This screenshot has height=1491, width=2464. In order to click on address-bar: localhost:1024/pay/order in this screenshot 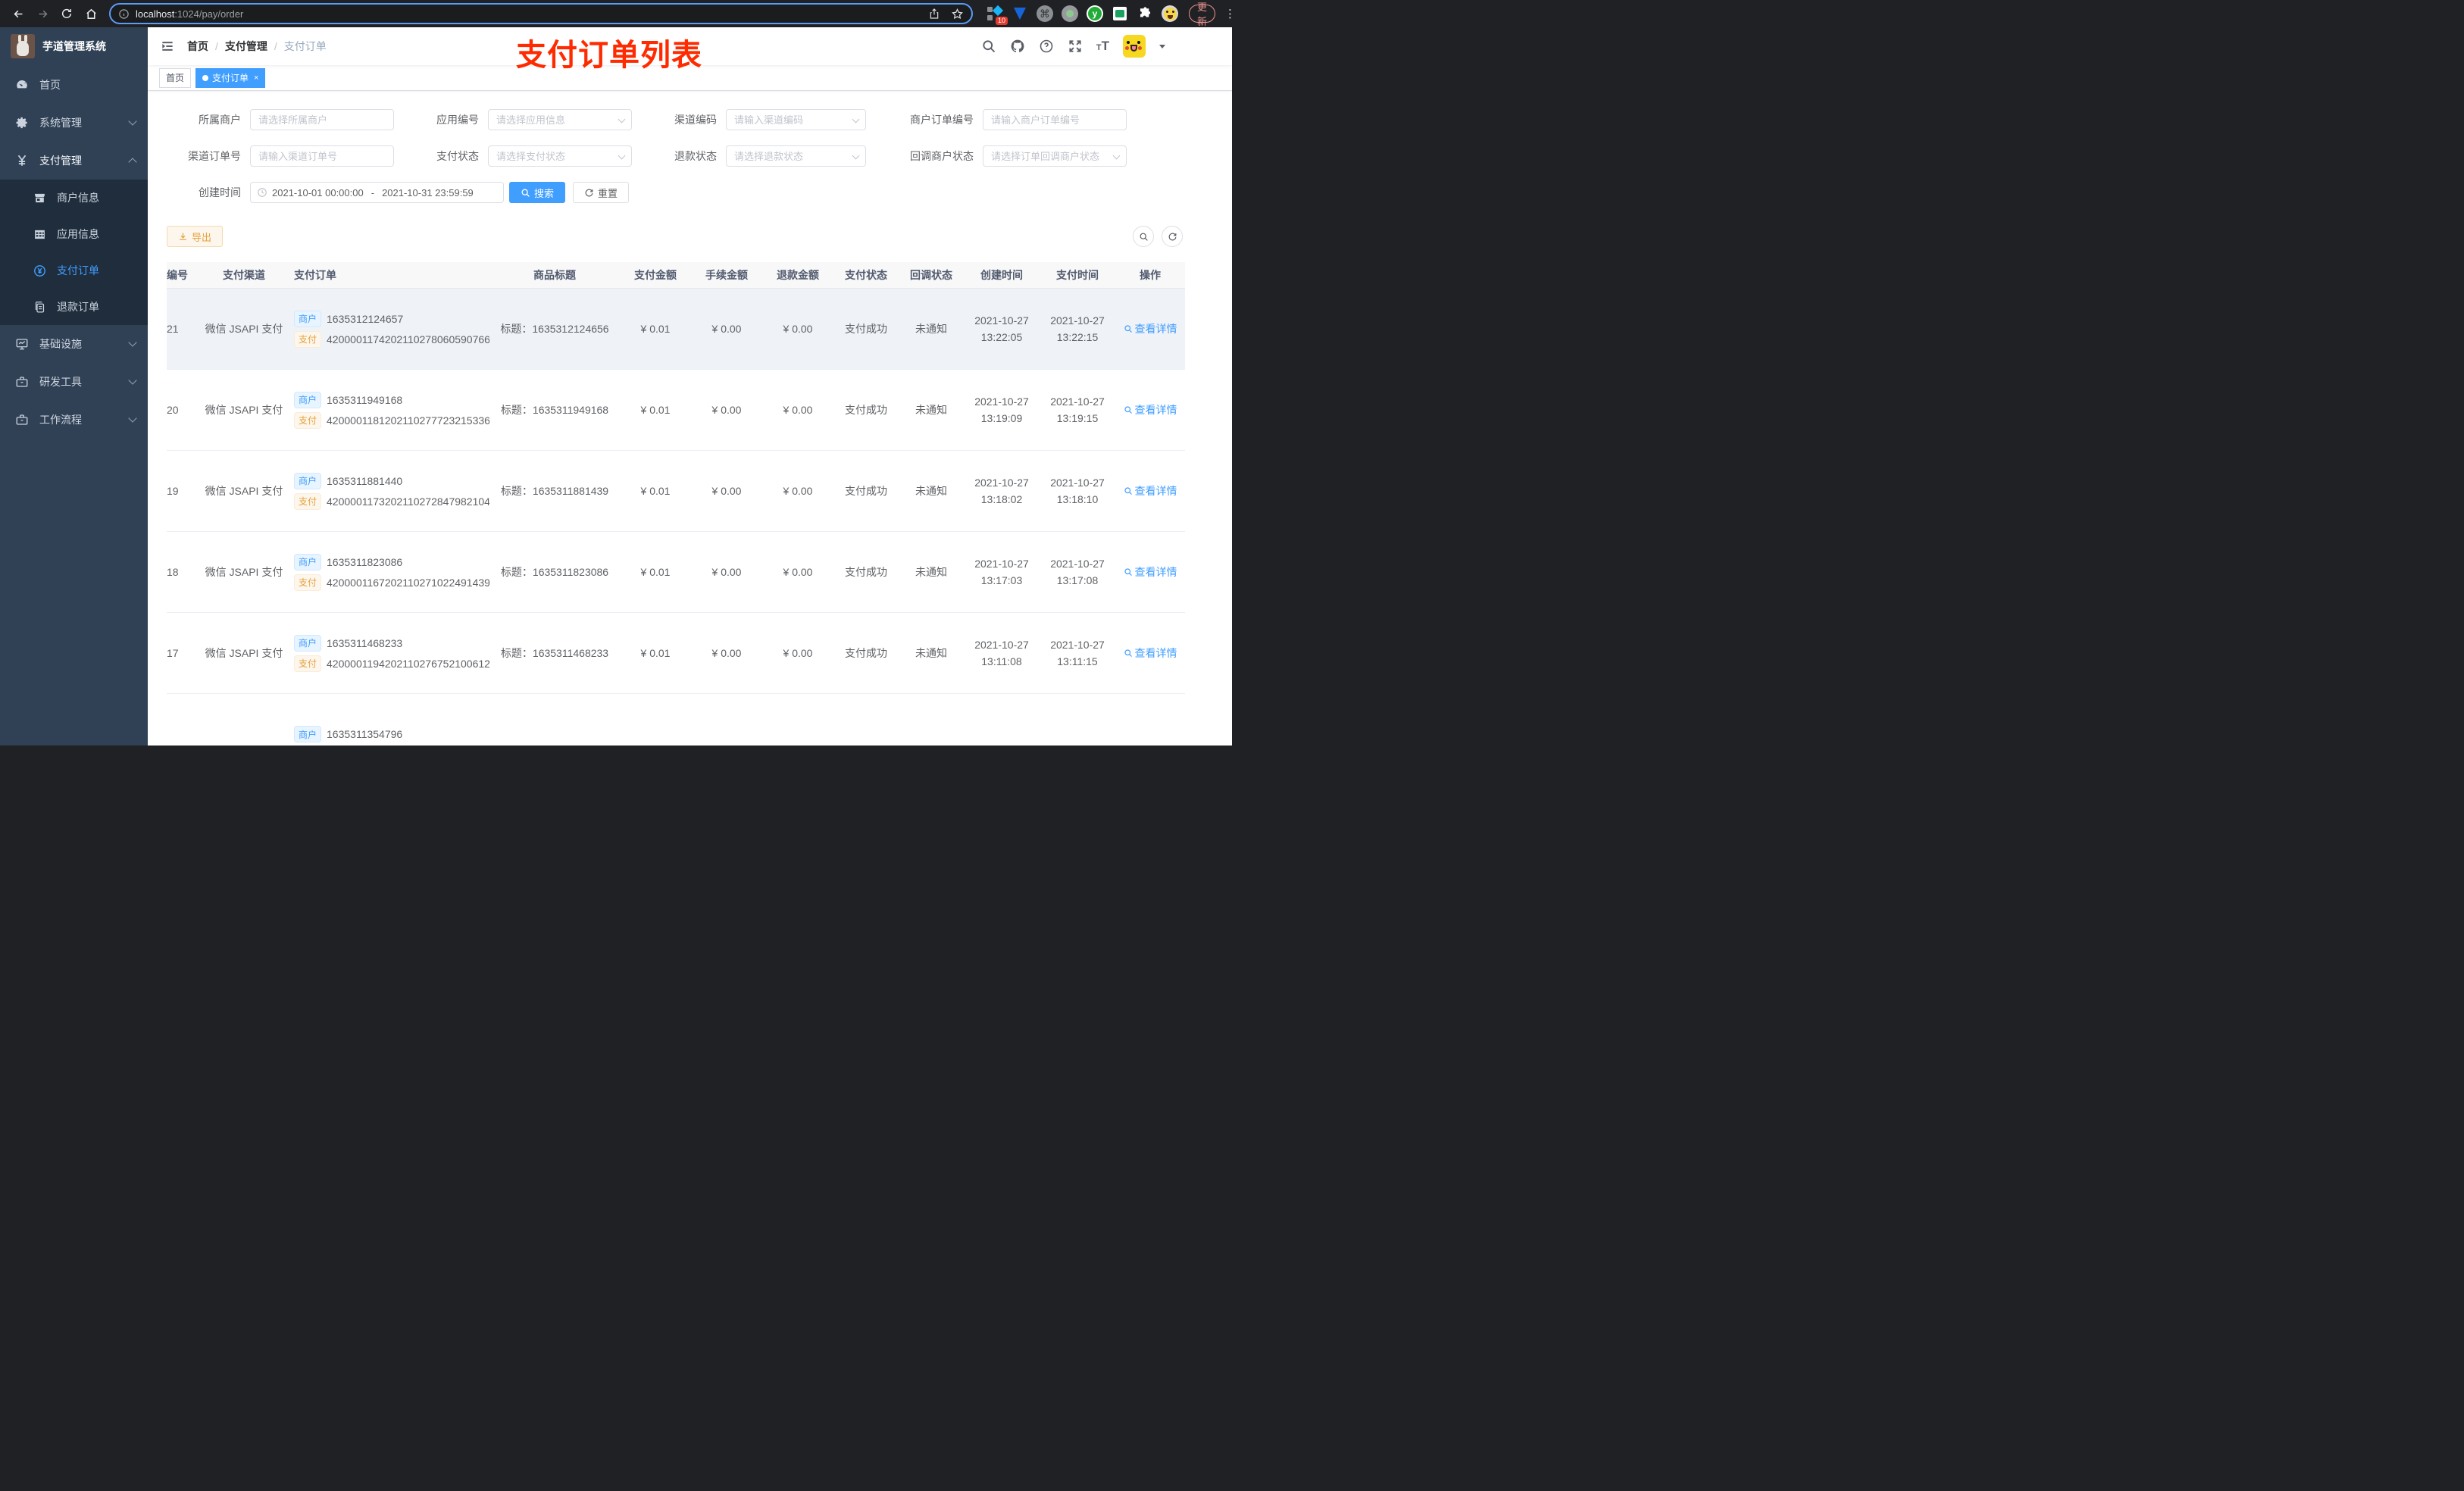, I will do `click(541, 13)`.